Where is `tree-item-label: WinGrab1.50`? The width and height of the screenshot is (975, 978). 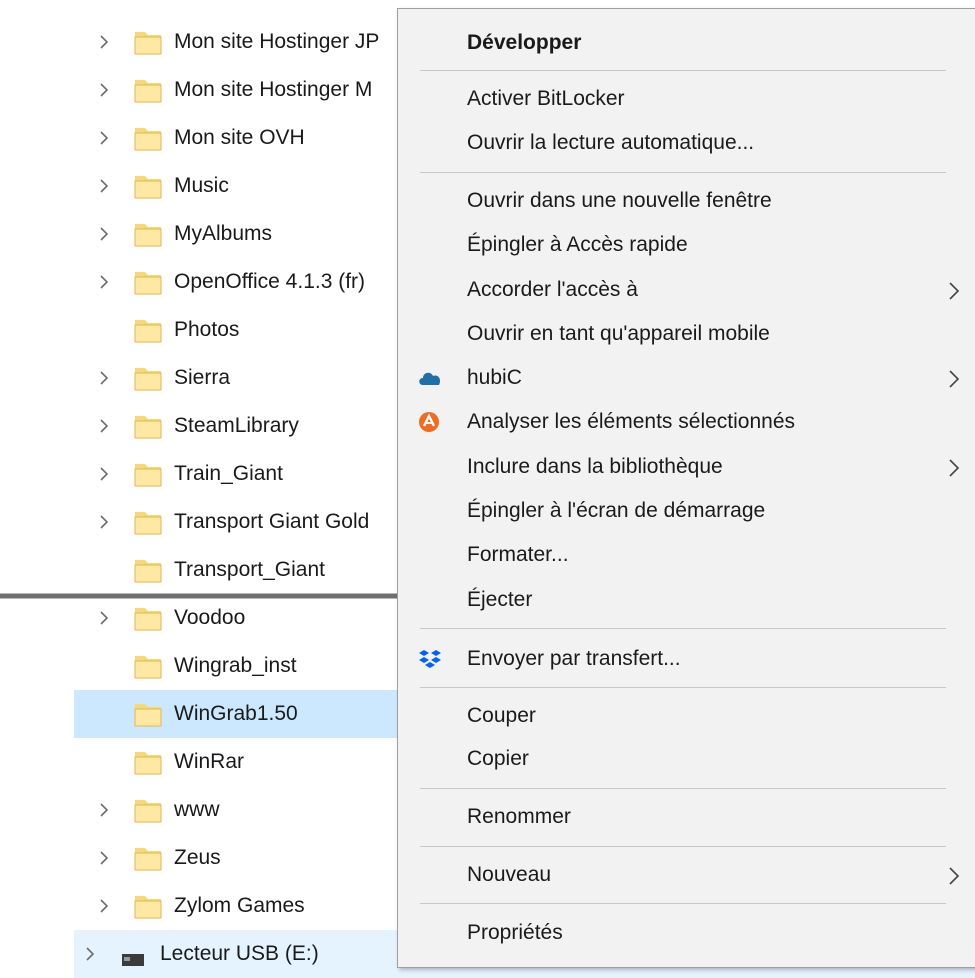 tree-item-label: WinGrab1.50 is located at coordinates (236, 713).